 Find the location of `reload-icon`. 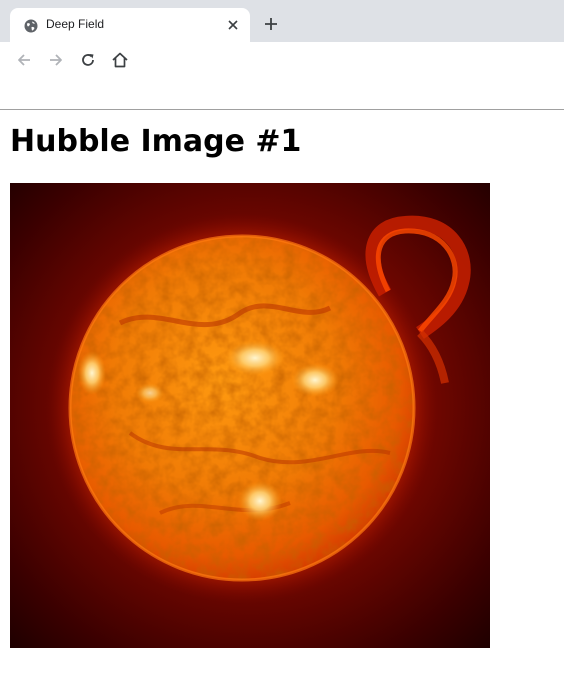

reload-icon is located at coordinates (88, 60).